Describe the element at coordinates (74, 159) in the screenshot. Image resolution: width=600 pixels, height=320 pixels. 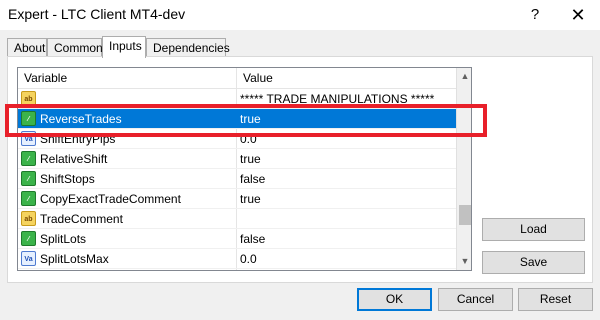
I see `variable-name: RelativeShift` at that location.